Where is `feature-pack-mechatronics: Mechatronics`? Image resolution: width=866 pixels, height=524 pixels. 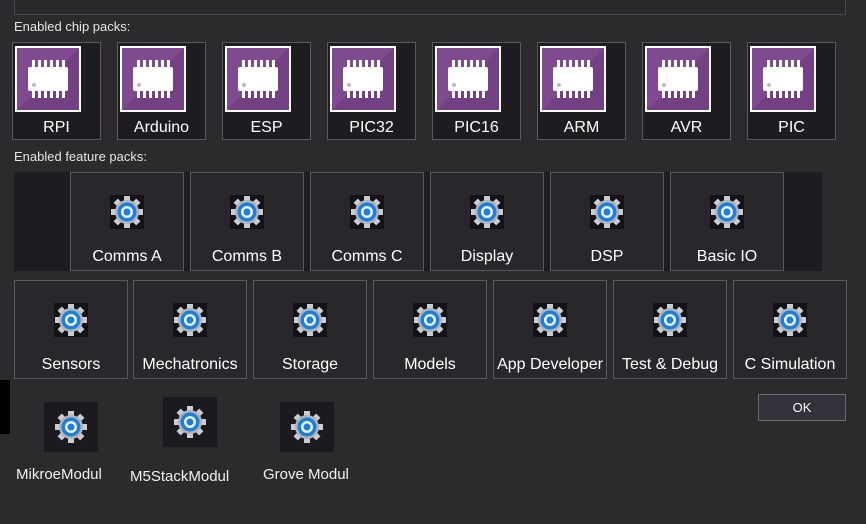 feature-pack-mechatronics: Mechatronics is located at coordinates (190, 329).